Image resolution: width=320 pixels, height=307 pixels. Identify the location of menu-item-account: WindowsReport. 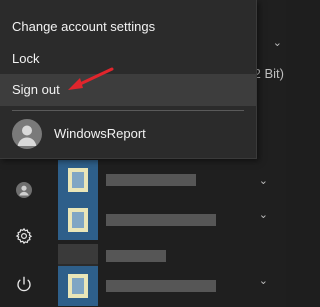
(128, 134).